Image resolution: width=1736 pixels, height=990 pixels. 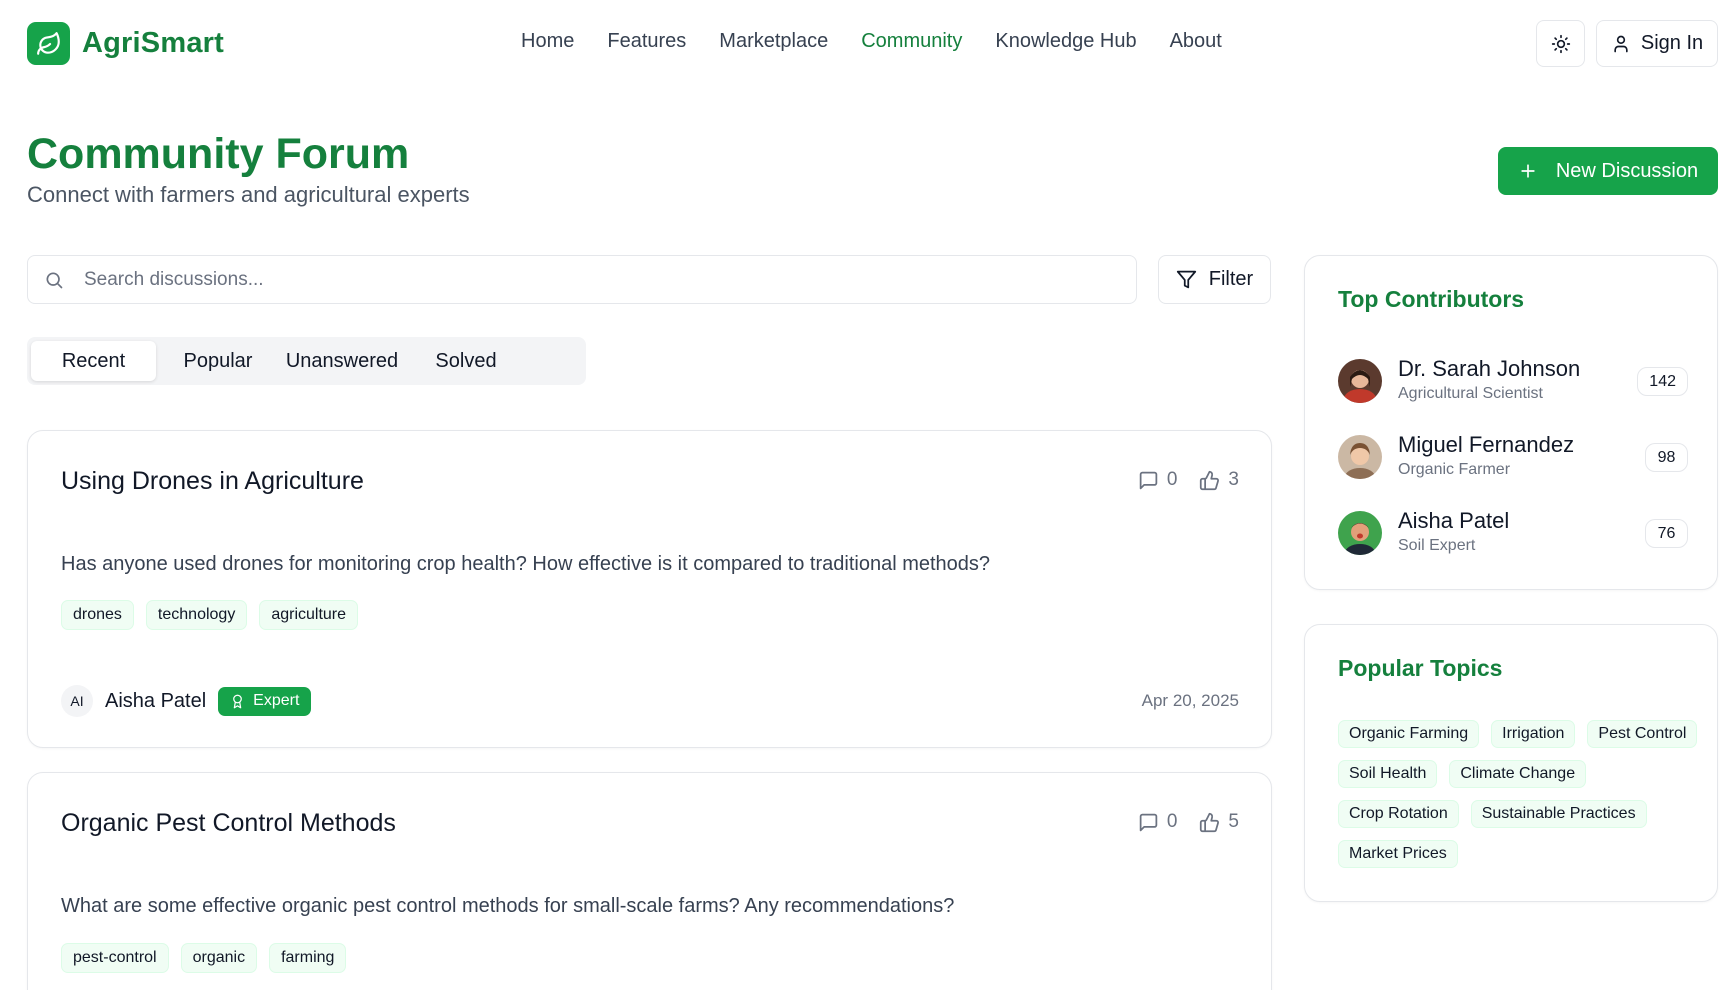 I want to click on tab-solved: Solved, so click(x=466, y=361).